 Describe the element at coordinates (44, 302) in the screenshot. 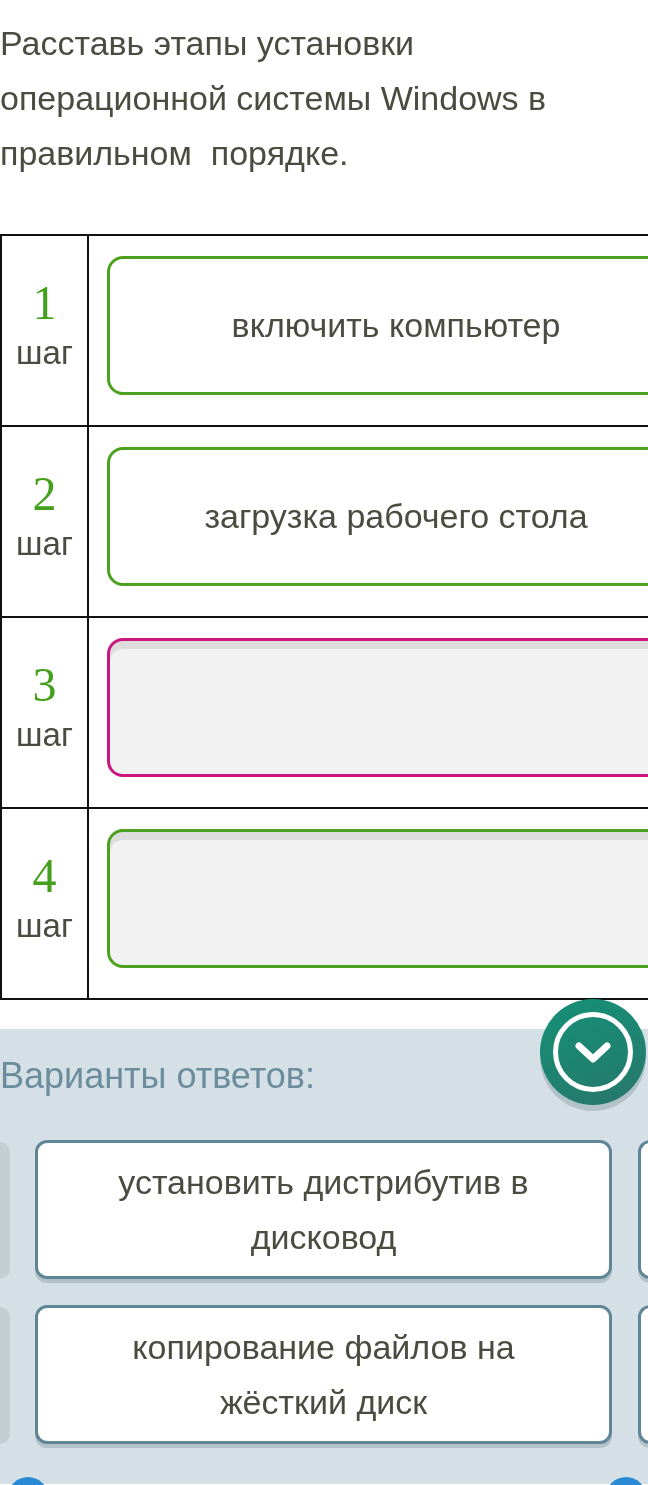

I see `step-number: 1` at that location.